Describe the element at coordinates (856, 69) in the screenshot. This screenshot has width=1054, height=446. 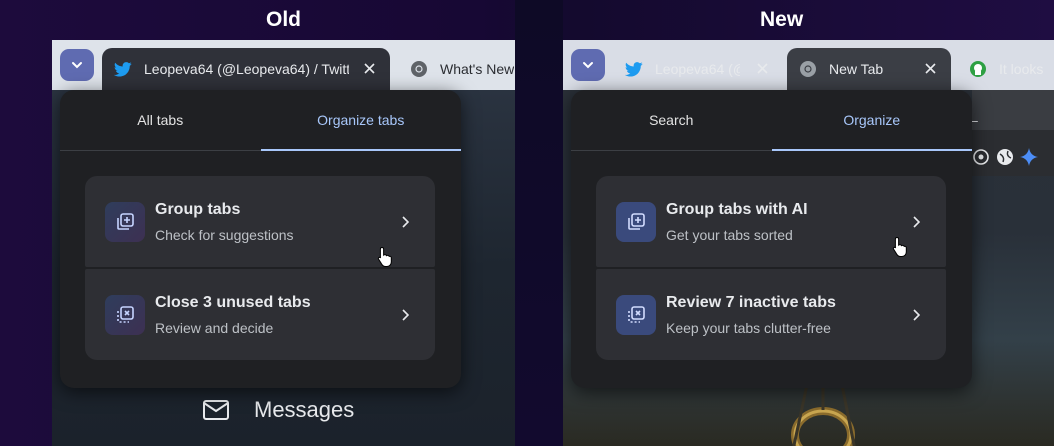
I see `tab-title: New Tab` at that location.